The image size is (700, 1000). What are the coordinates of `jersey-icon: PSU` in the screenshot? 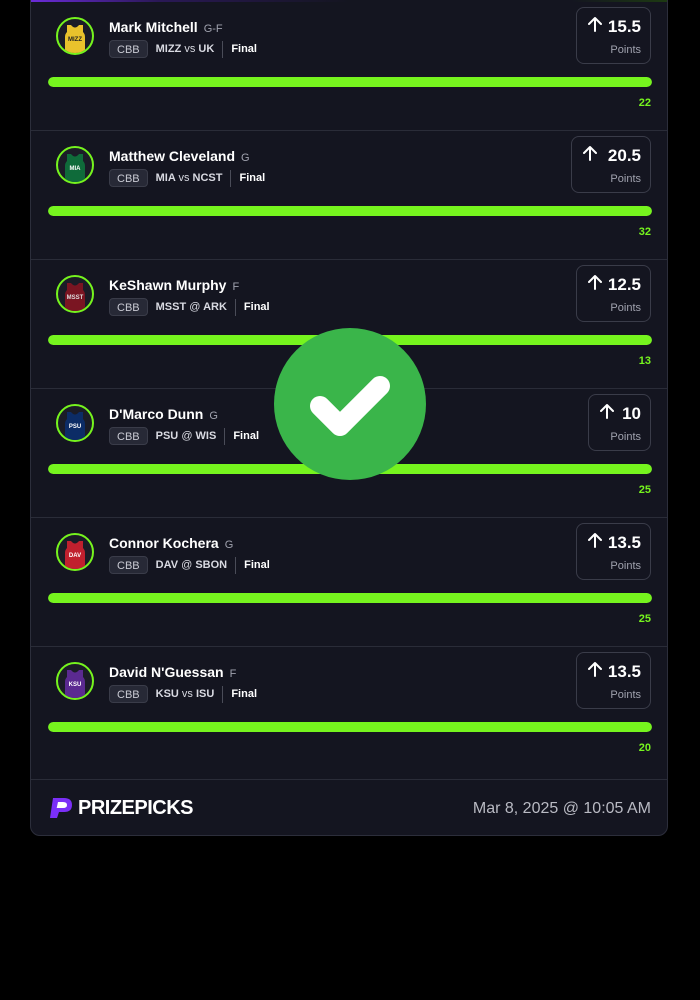 It's located at (75, 426).